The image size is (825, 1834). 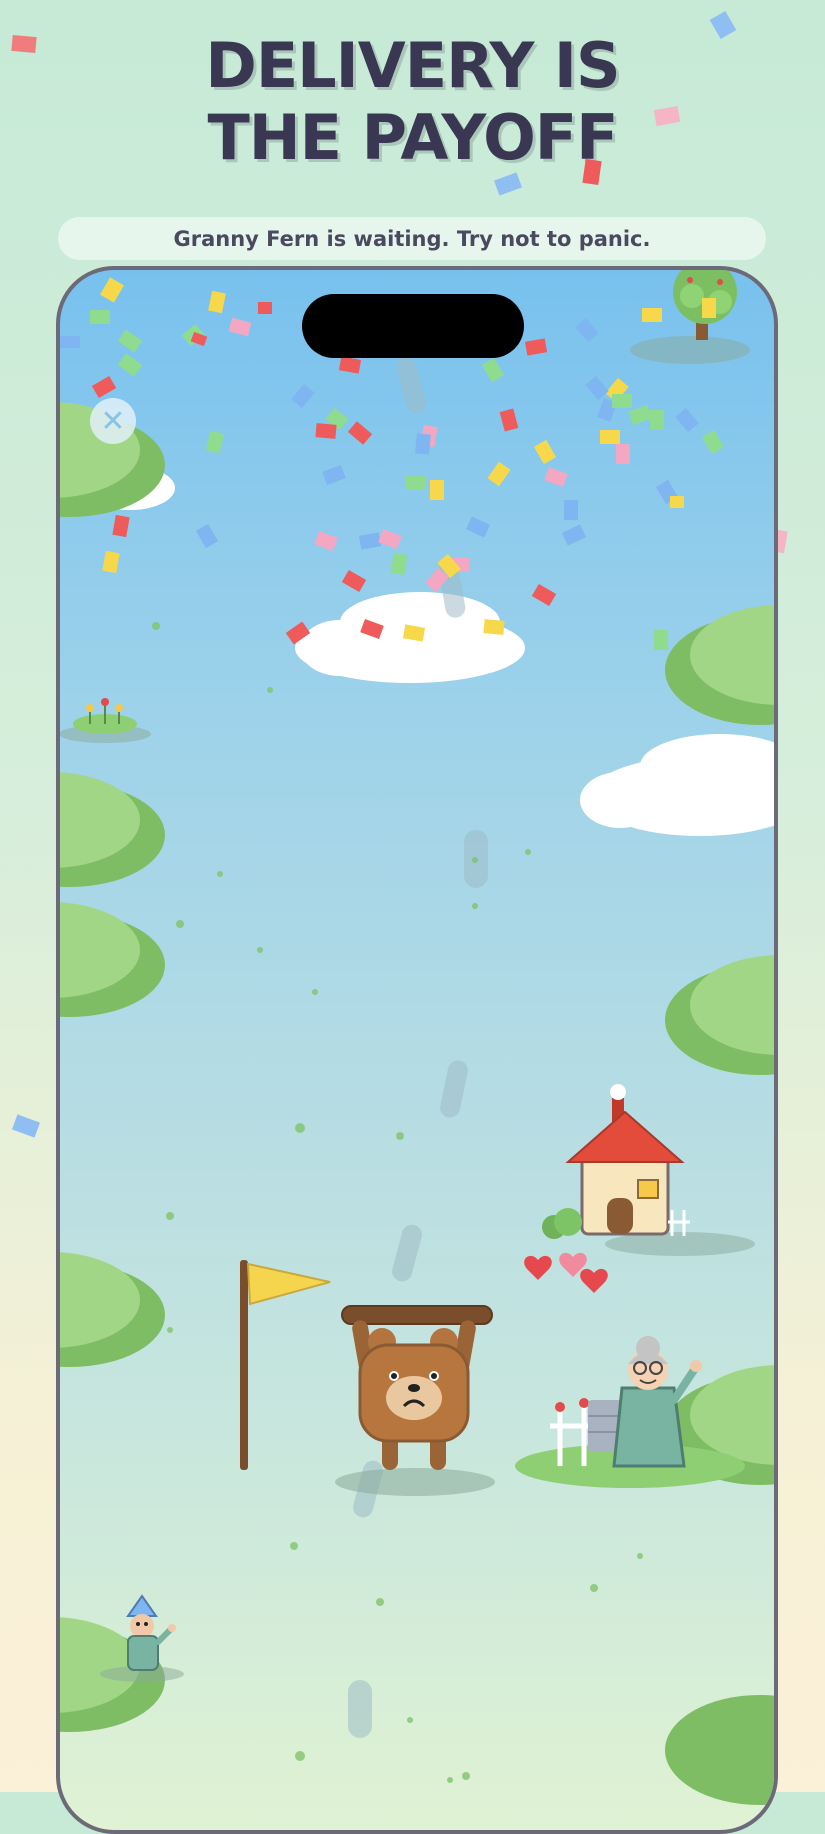 What do you see at coordinates (415, 1400) in the screenshot?
I see `bear-carrying-plank` at bounding box center [415, 1400].